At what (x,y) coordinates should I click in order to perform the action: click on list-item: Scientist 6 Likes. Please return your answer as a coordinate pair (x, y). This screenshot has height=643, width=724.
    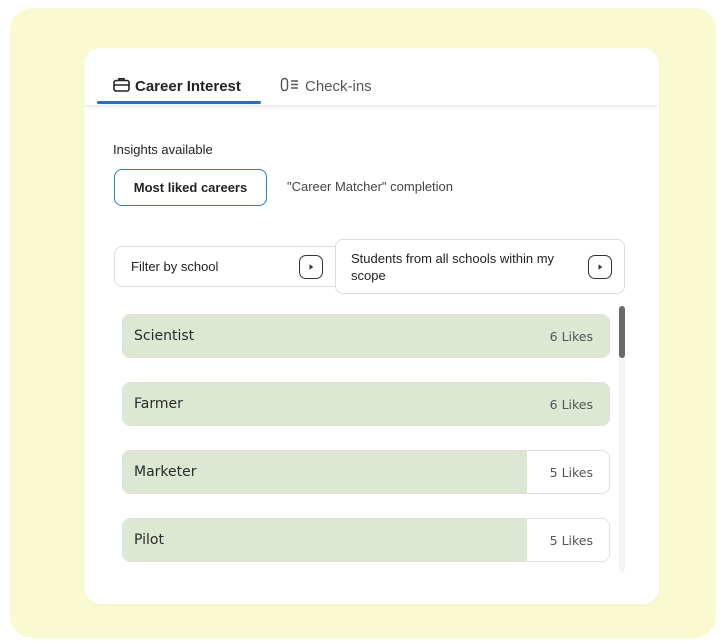
    Looking at the image, I should click on (366, 336).